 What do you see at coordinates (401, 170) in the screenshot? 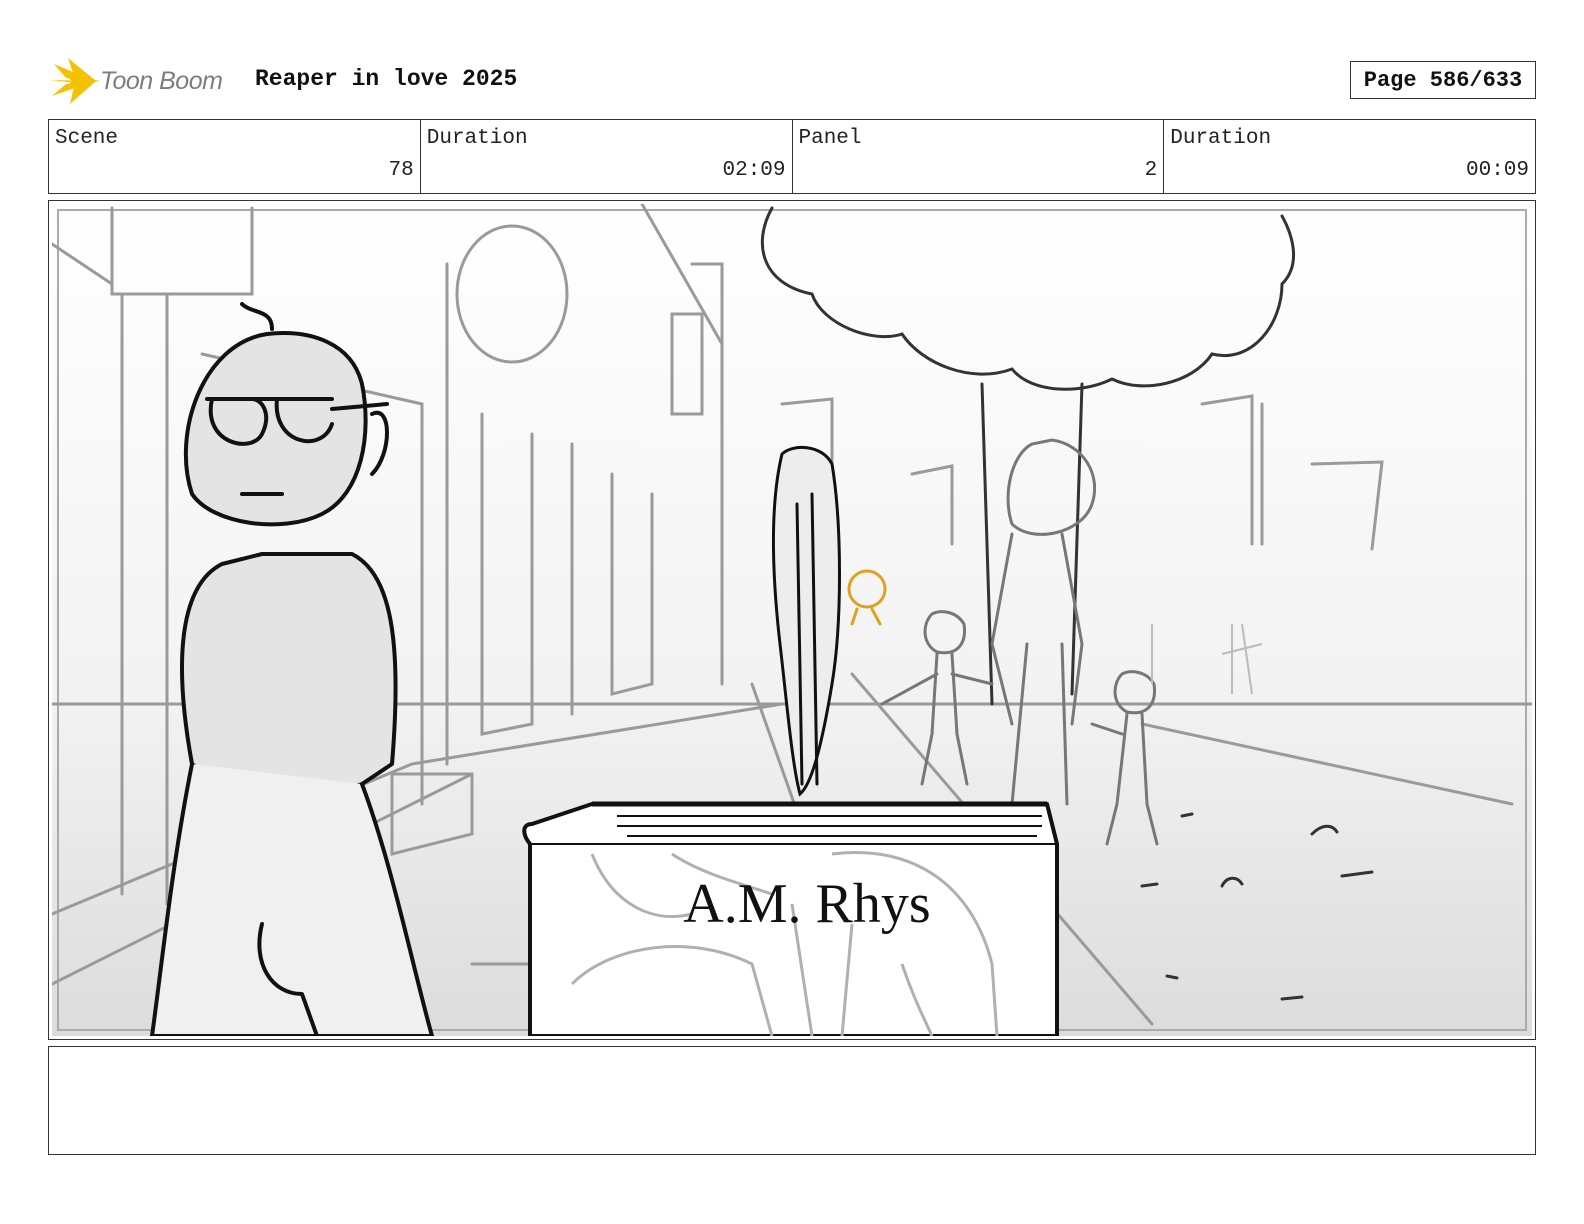
I see `scene-value: 78` at bounding box center [401, 170].